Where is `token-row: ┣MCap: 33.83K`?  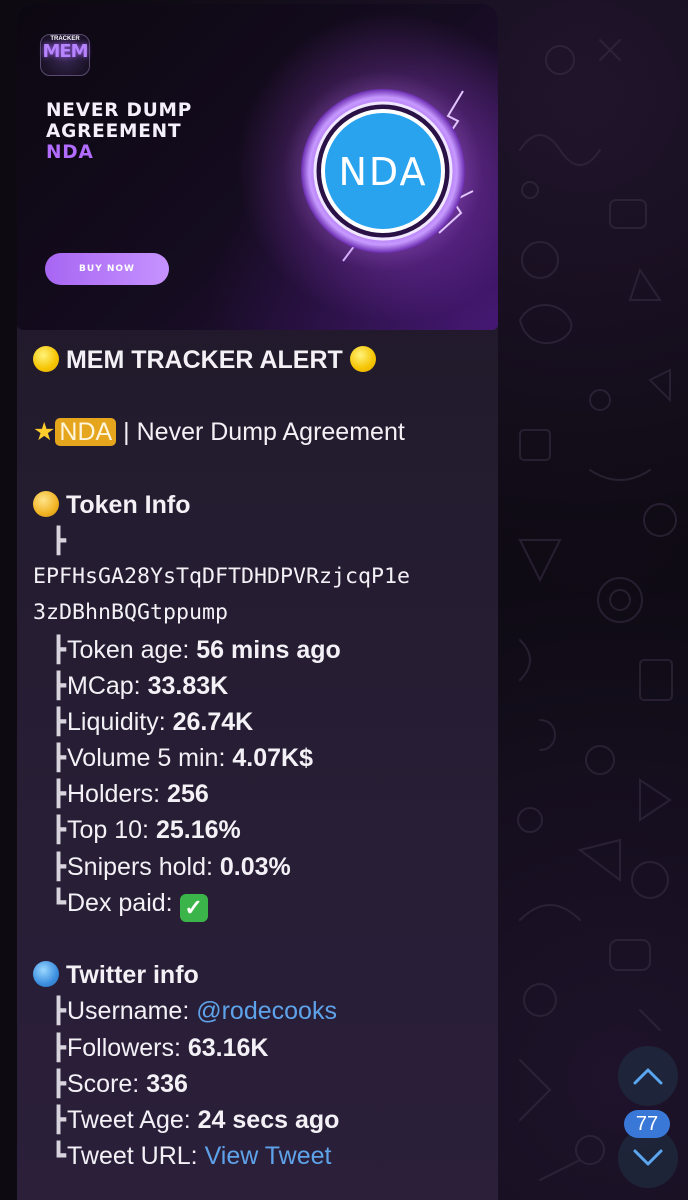 token-row: ┣MCap: 33.83K is located at coordinates (139, 685).